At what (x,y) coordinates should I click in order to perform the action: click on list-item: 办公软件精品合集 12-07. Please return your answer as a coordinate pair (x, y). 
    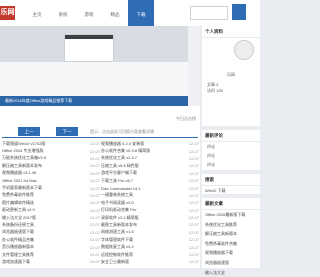
    Looking at the image, I should click on (51, 239).